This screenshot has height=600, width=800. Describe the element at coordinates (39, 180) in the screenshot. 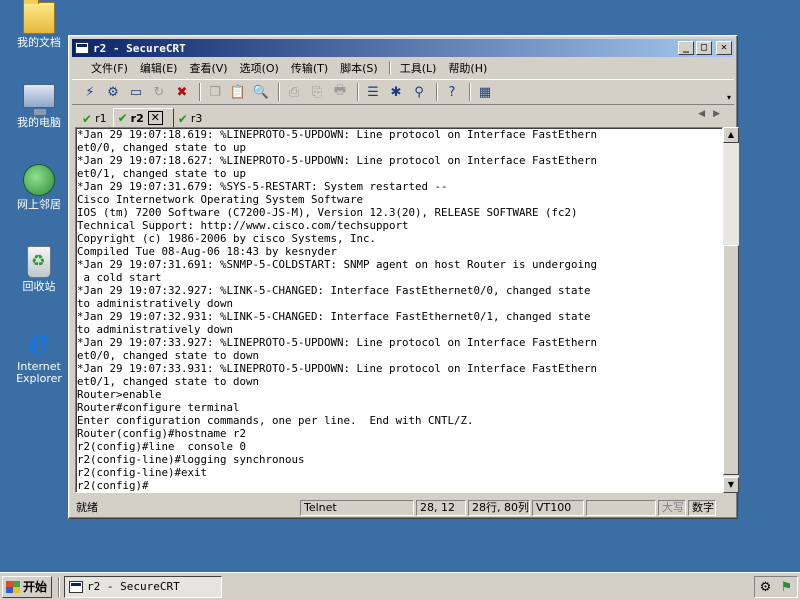

I see `network-places-icon` at that location.